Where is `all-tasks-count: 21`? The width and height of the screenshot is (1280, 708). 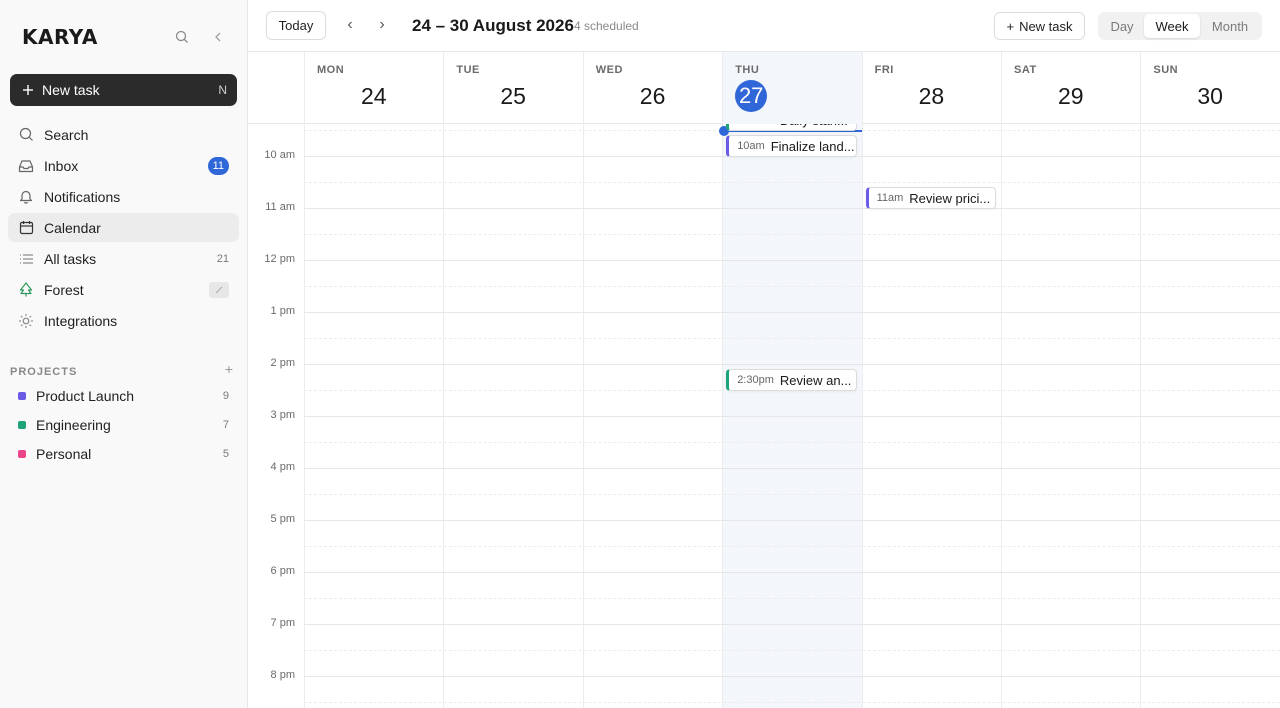 all-tasks-count: 21 is located at coordinates (222, 258).